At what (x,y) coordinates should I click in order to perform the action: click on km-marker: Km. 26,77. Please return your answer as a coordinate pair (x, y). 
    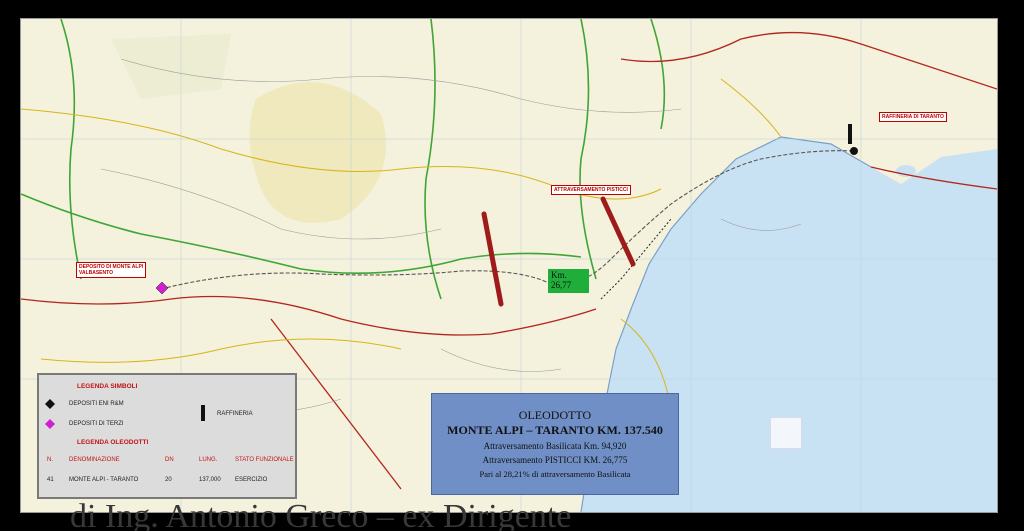
    Looking at the image, I should click on (568, 281).